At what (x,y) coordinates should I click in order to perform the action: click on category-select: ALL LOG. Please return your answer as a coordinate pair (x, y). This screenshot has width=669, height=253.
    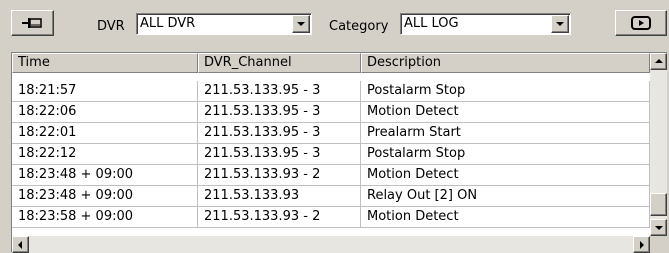
    Looking at the image, I should click on (485, 24).